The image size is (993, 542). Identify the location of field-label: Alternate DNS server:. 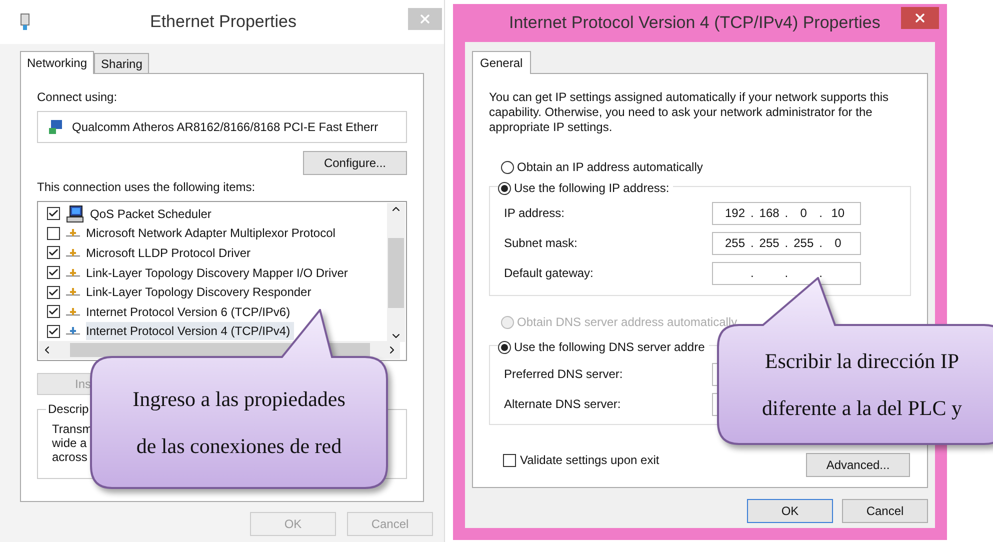
(563, 404).